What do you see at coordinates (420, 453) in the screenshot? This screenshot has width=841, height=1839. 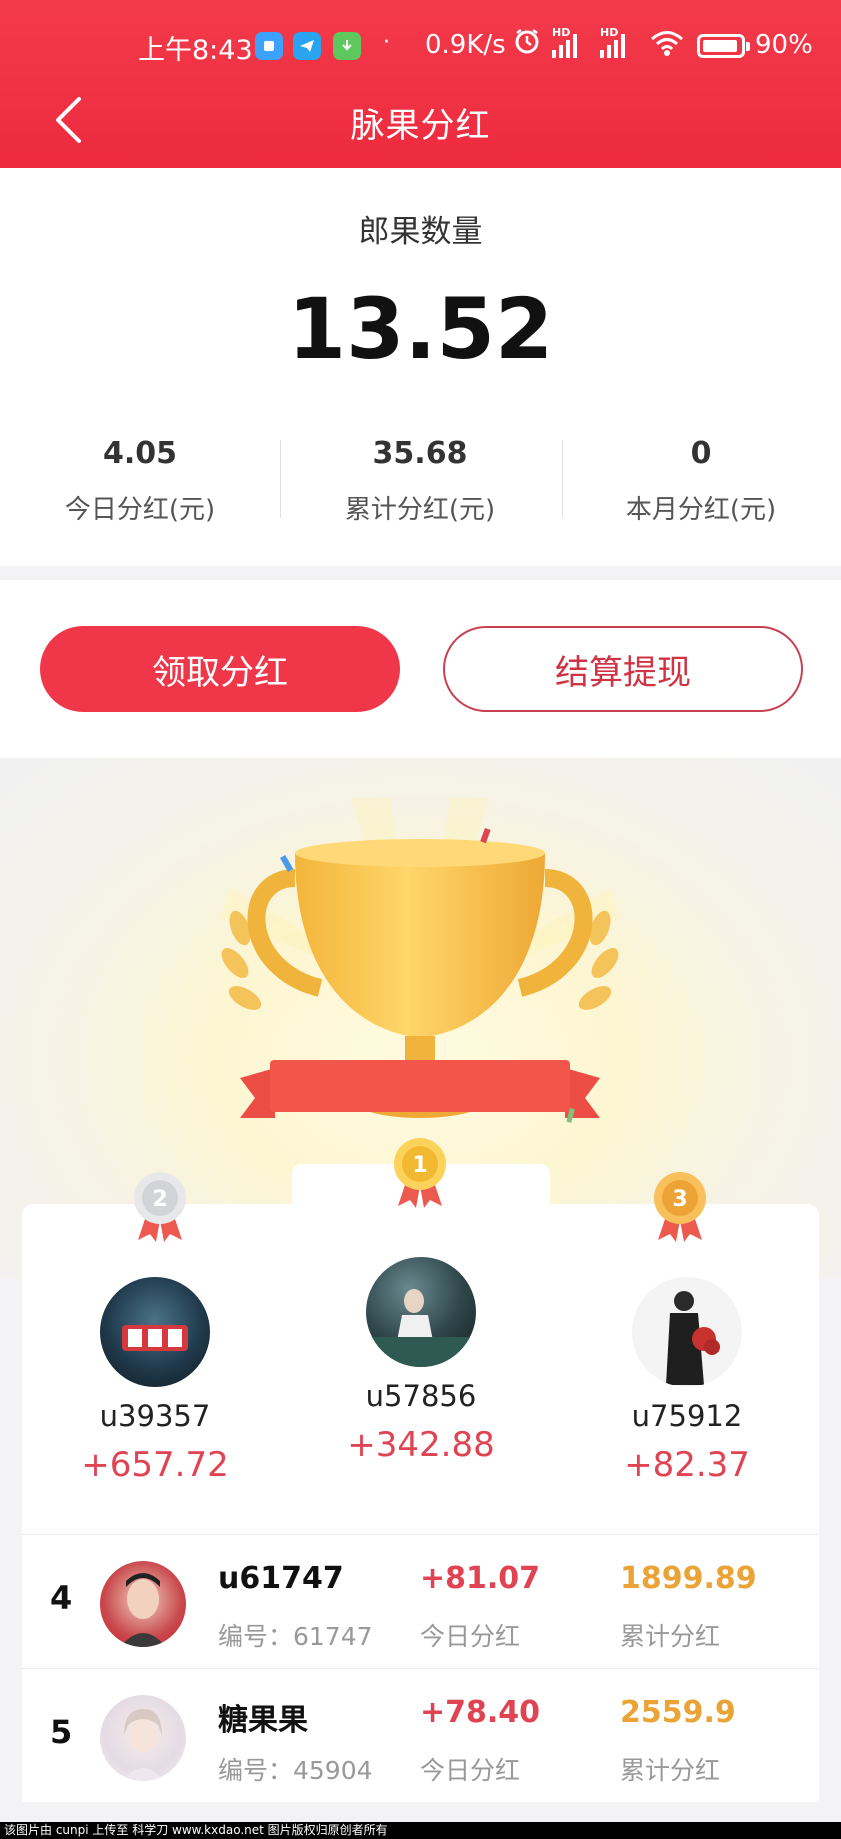 I see `stat-value: 35.68` at bounding box center [420, 453].